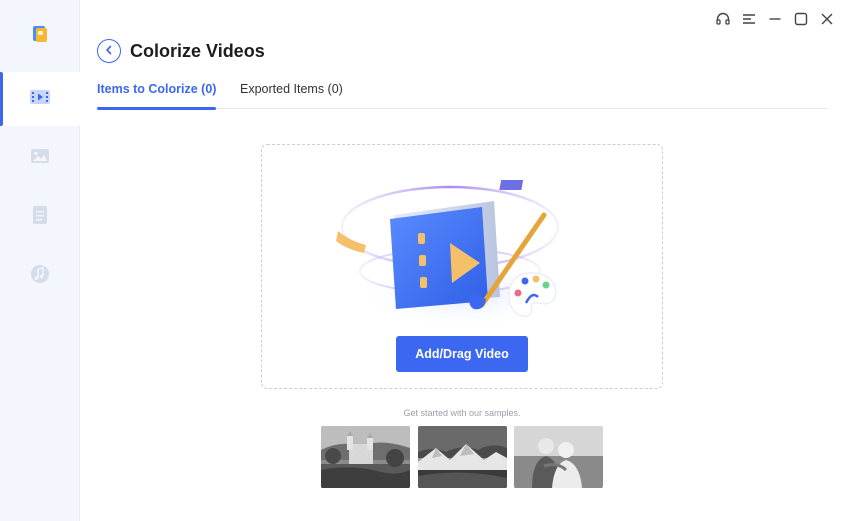 This screenshot has height=521, width=850. Describe the element at coordinates (462, 413) in the screenshot. I see `samples-label: Get started with our samples.` at that location.